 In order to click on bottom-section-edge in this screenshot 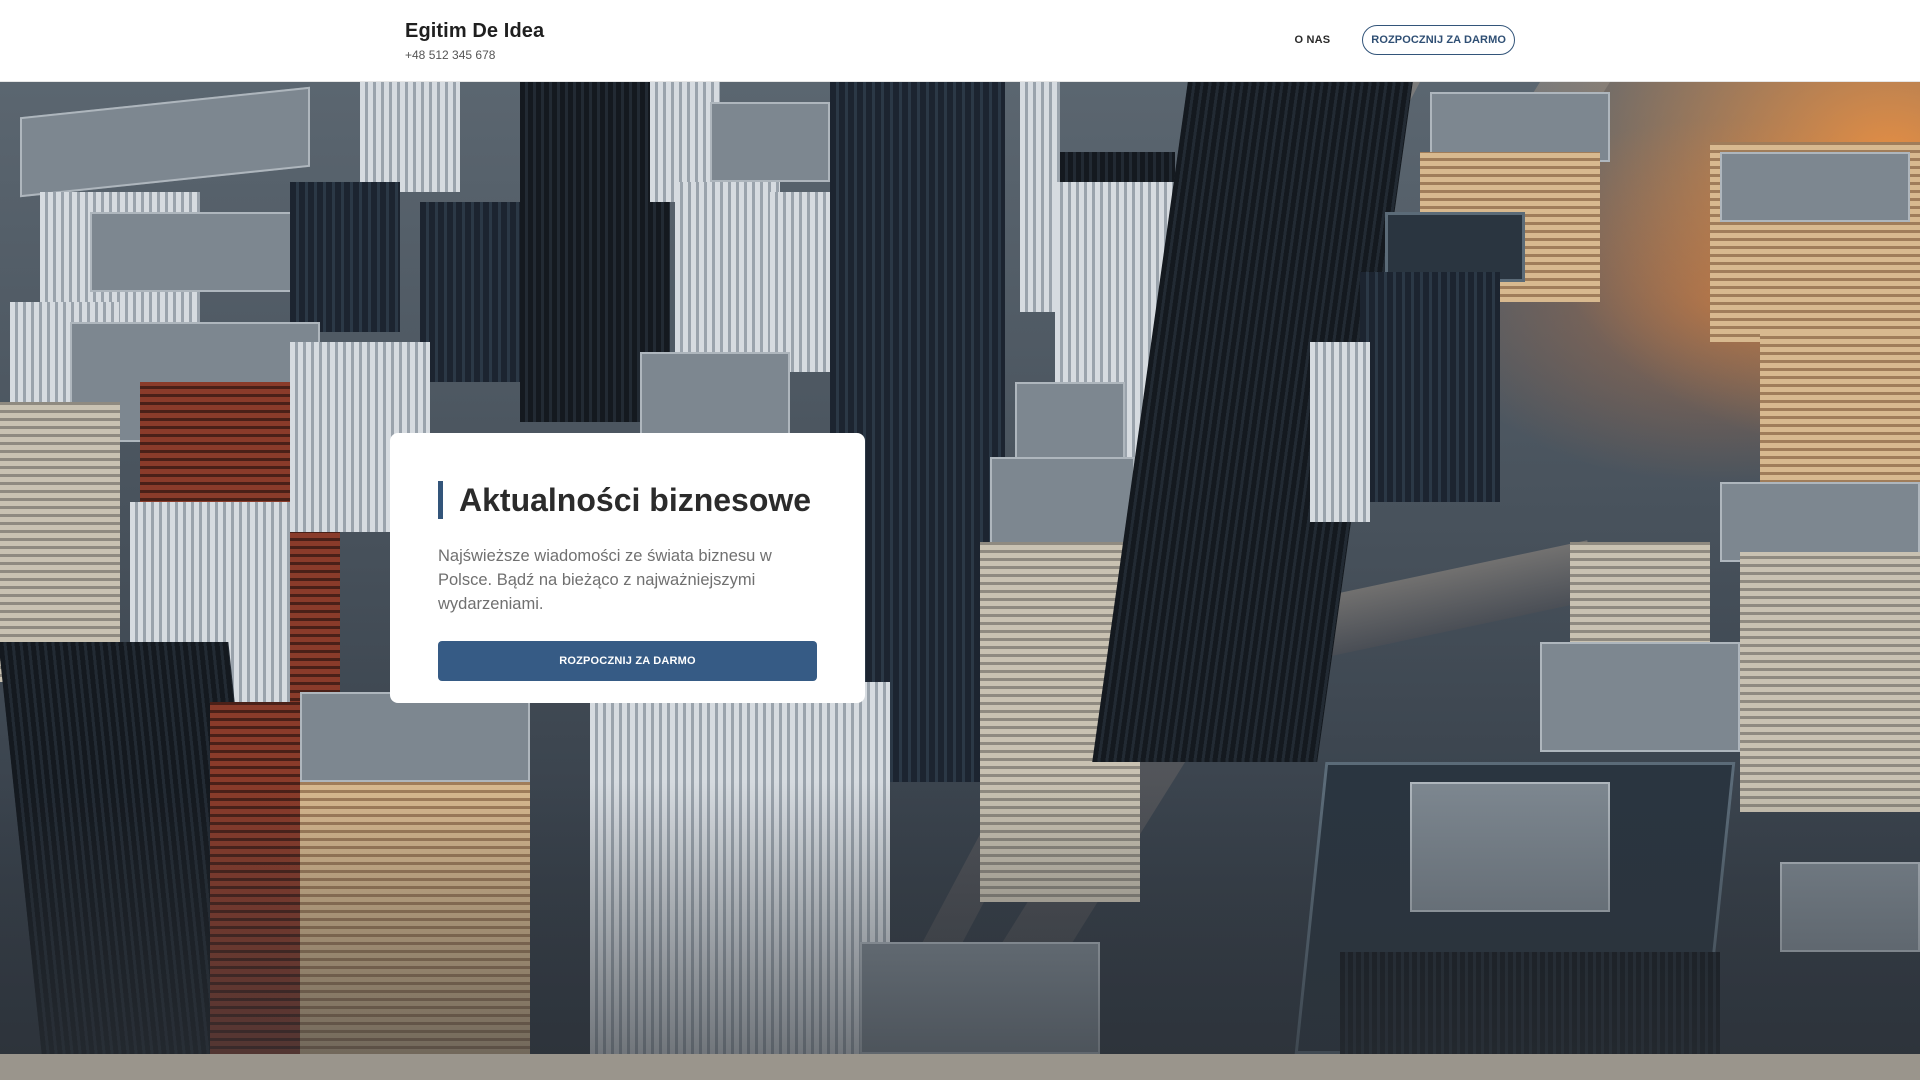, I will do `click(960, 1067)`.